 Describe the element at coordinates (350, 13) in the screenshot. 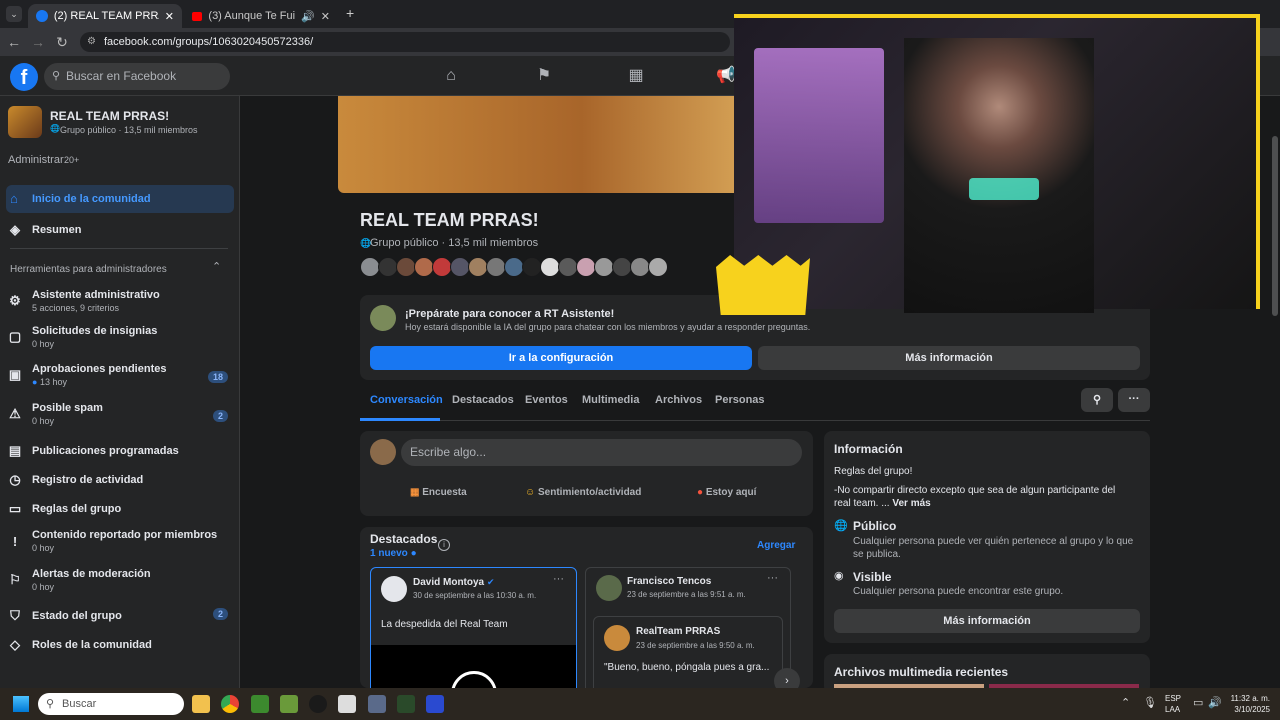

I see `new-tab-button: +` at that location.